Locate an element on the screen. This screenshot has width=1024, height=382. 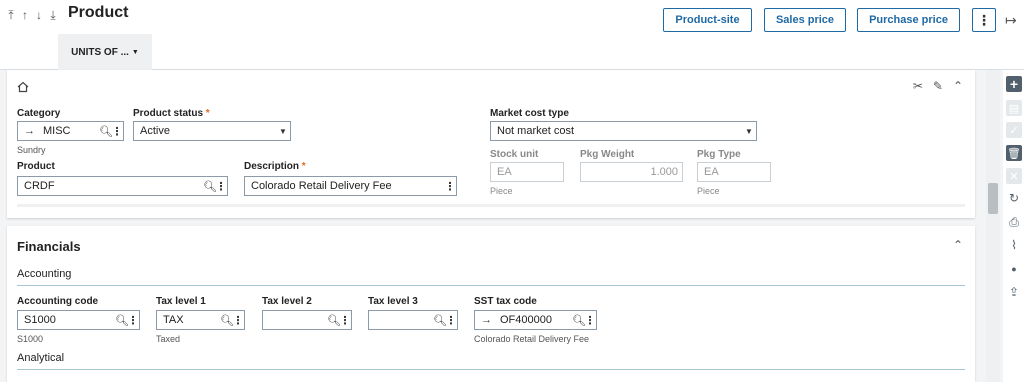
sales-price-button: Sales price is located at coordinates (805, 20).